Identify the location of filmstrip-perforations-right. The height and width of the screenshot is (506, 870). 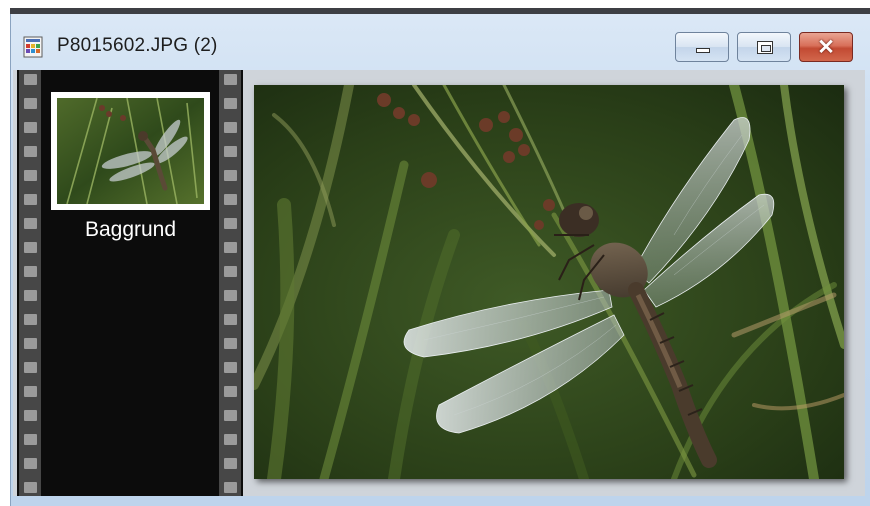
(230, 283).